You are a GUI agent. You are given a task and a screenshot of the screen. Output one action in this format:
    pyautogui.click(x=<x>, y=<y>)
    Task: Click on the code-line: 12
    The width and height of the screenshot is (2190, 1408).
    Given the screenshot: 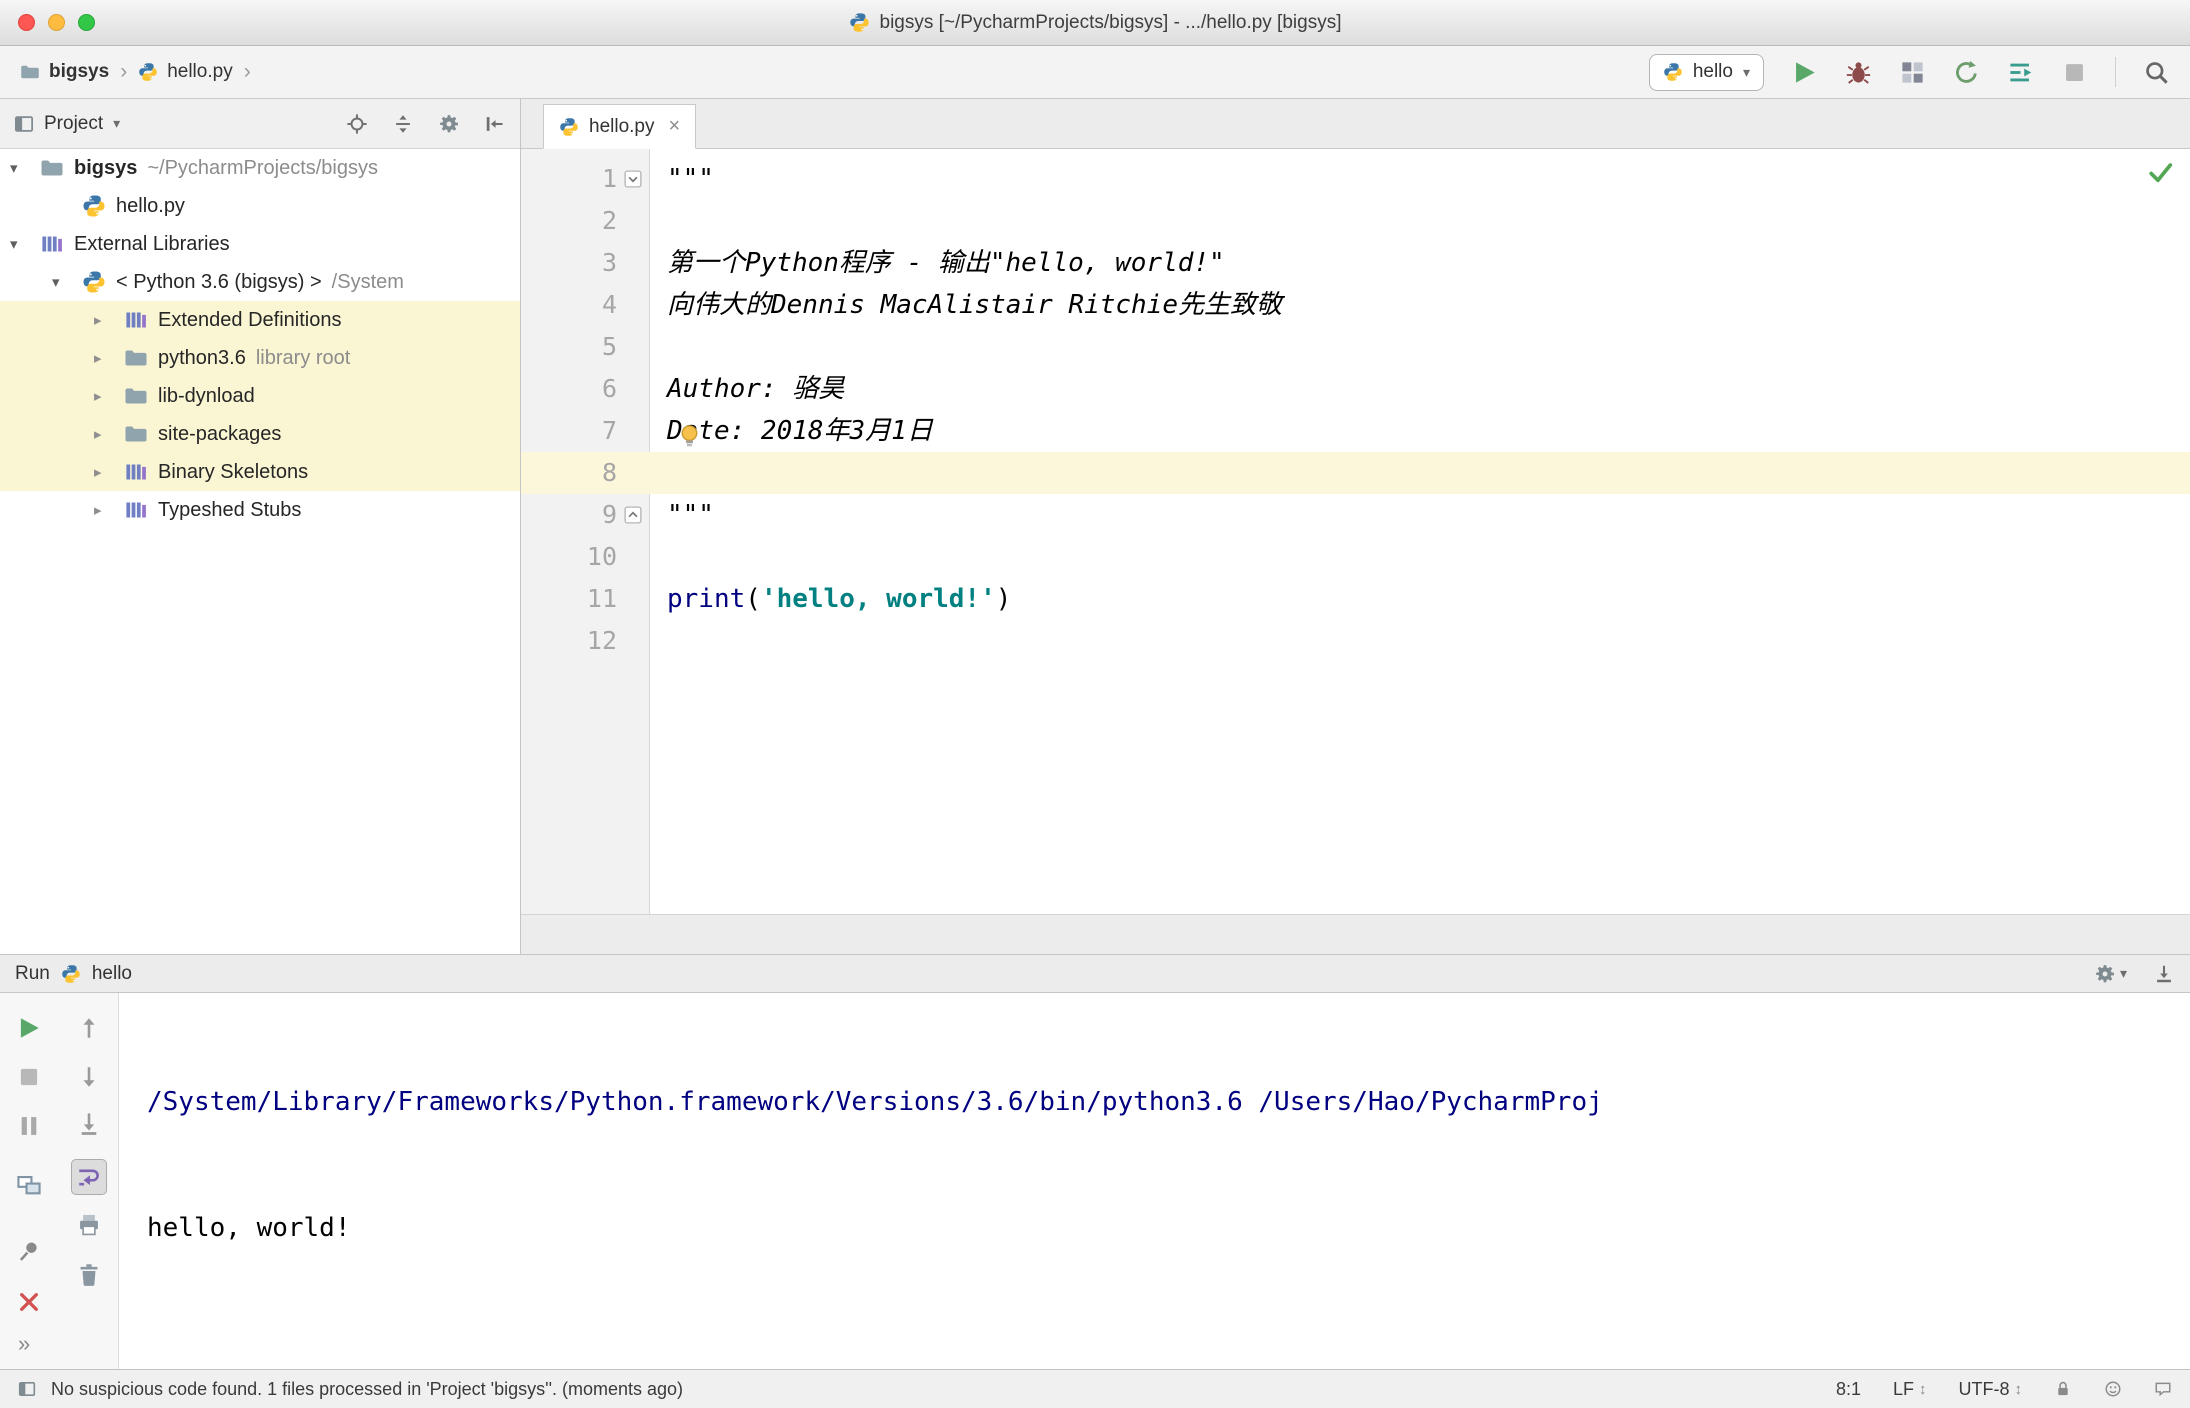 What is the action you would take?
    pyautogui.click(x=1355, y=641)
    